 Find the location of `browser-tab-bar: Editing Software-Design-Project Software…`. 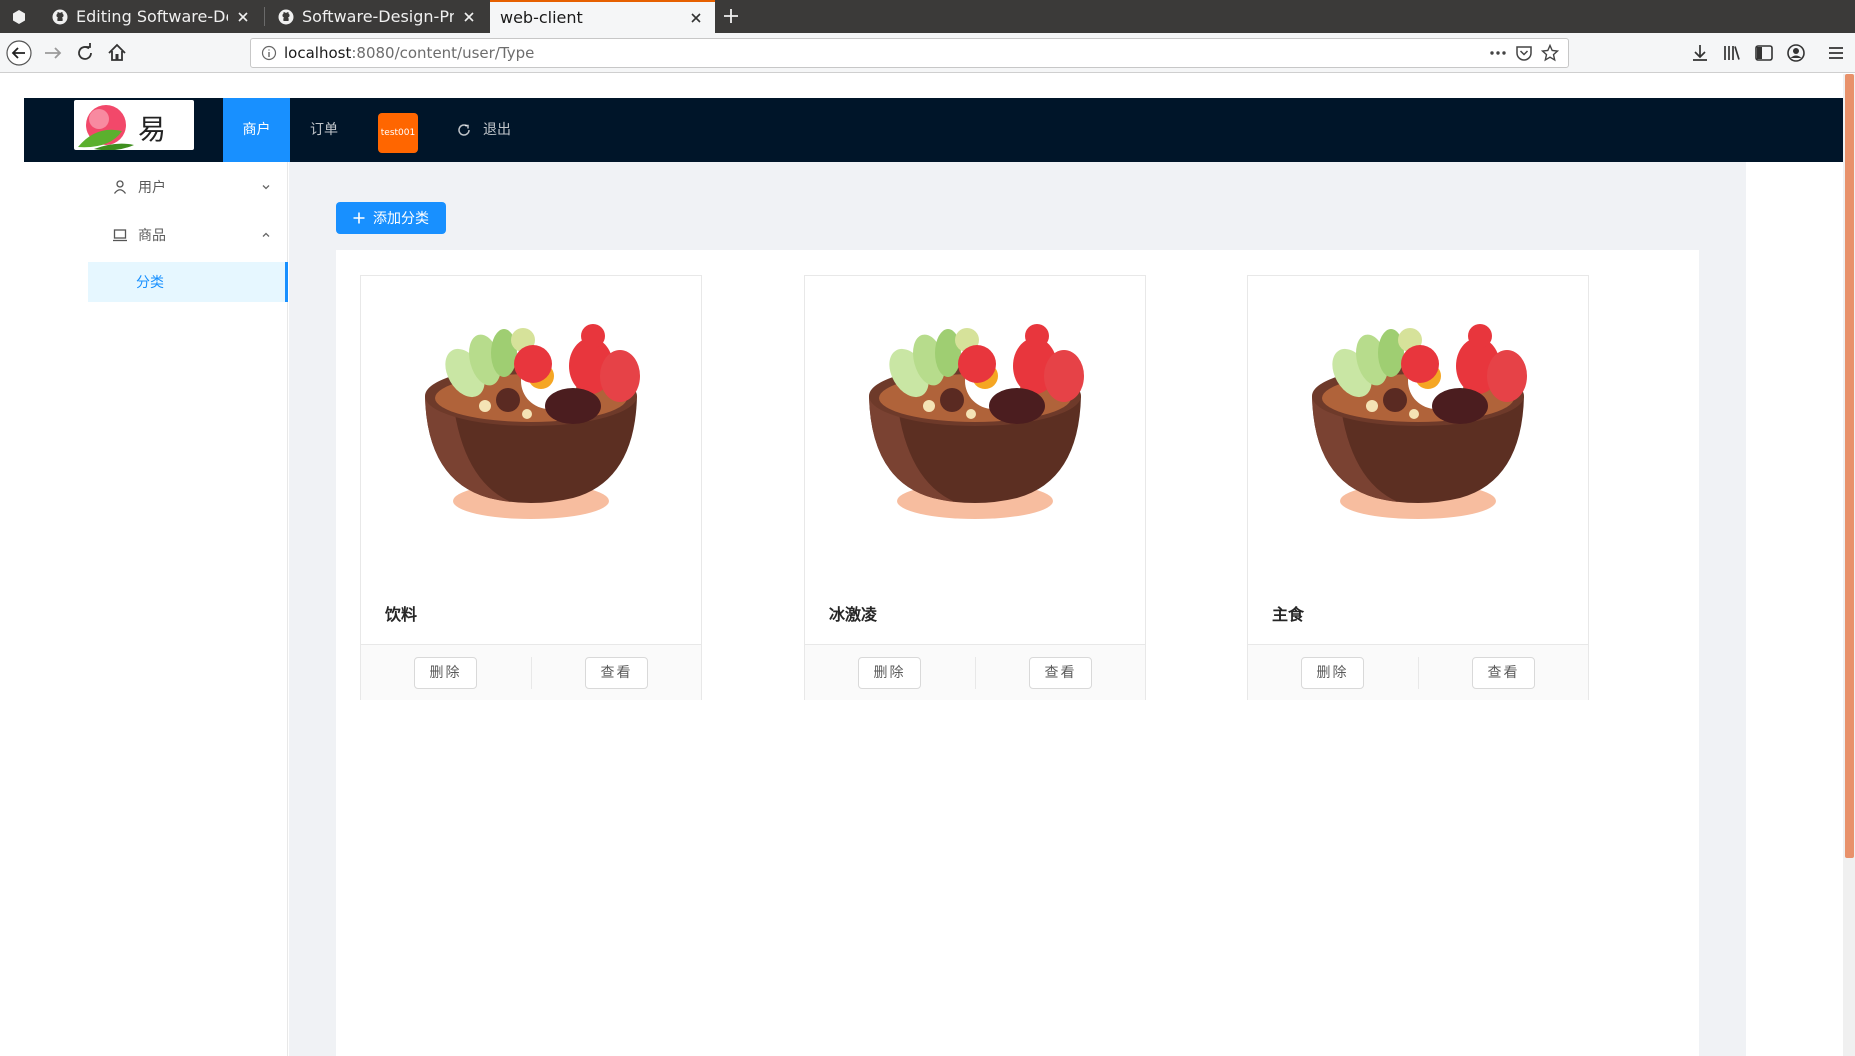

browser-tab-bar: Editing Software-Design-Project Software… is located at coordinates (927, 16).